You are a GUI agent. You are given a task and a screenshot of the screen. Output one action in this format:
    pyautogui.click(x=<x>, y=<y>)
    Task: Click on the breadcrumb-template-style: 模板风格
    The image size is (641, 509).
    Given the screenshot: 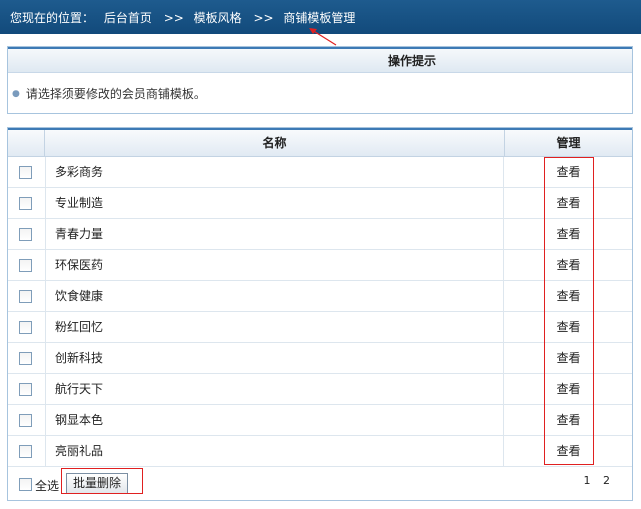 What is the action you would take?
    pyautogui.click(x=218, y=18)
    